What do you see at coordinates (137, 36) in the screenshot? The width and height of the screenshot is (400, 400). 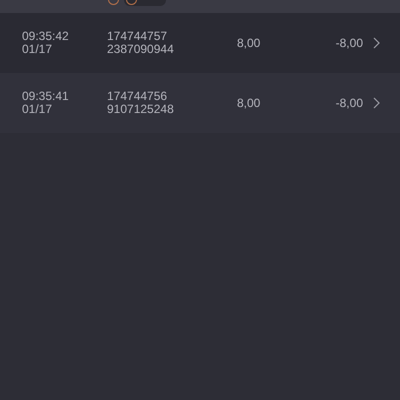 I see `id-text: 174744757` at bounding box center [137, 36].